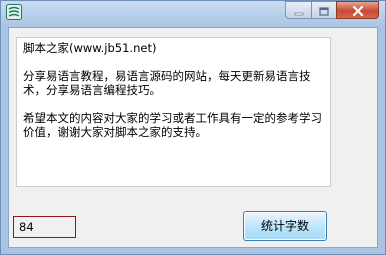 The width and height of the screenshot is (386, 255). I want to click on window-controls, so click(332, 10).